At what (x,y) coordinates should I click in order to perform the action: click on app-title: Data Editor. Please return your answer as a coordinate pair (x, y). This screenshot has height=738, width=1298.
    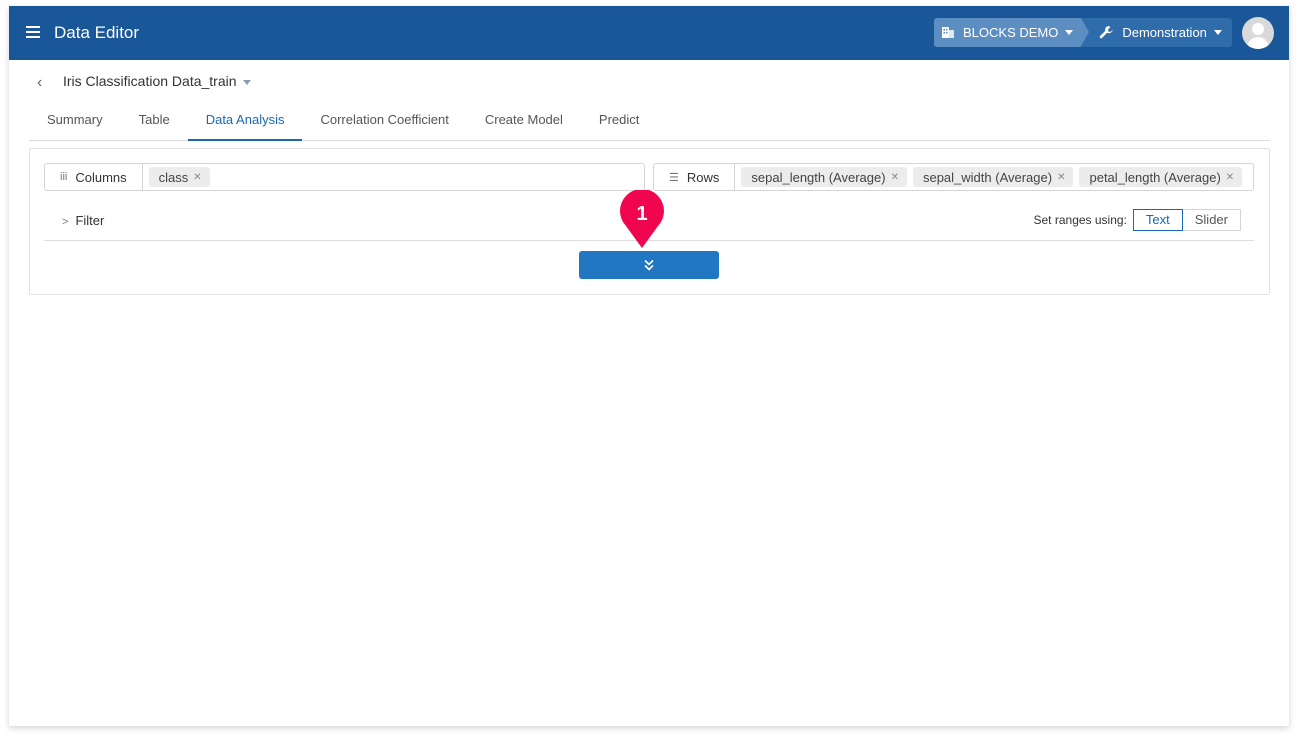
    Looking at the image, I should click on (97, 32).